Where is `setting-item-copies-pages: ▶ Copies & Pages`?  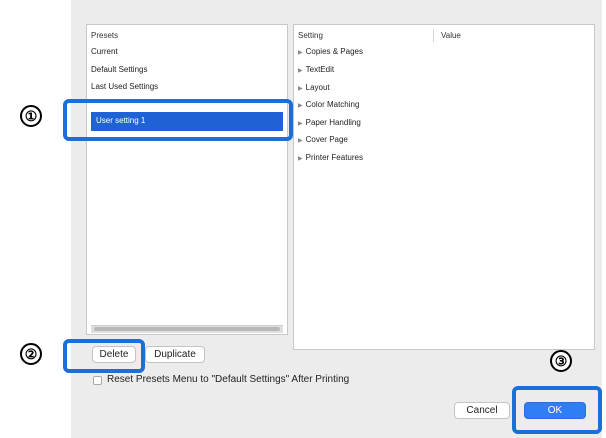 setting-item-copies-pages: ▶ Copies & Pages is located at coordinates (330, 51).